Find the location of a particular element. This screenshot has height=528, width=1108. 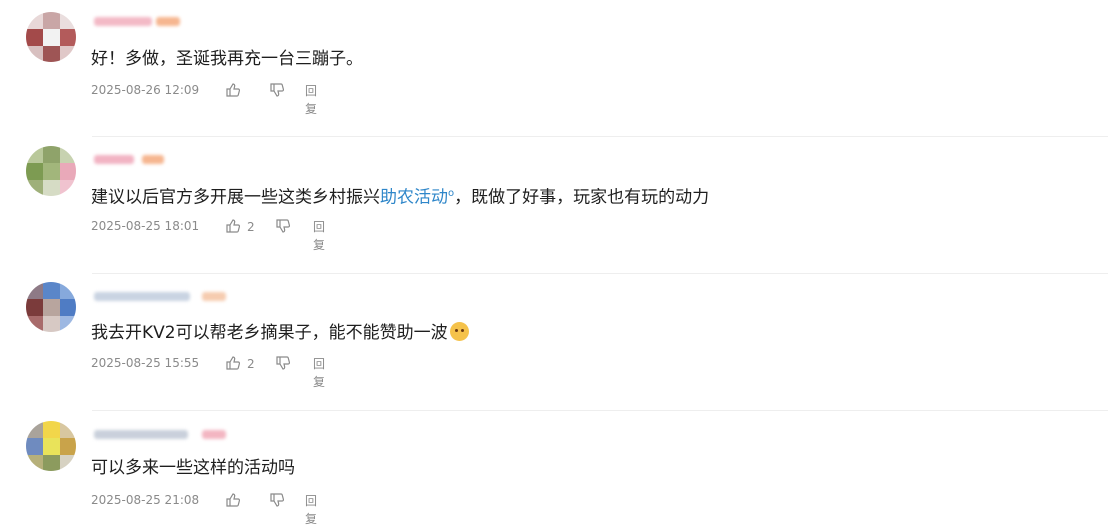

comment-meta: 2025-08-25 21:08 回复 is located at coordinates (241, 508).